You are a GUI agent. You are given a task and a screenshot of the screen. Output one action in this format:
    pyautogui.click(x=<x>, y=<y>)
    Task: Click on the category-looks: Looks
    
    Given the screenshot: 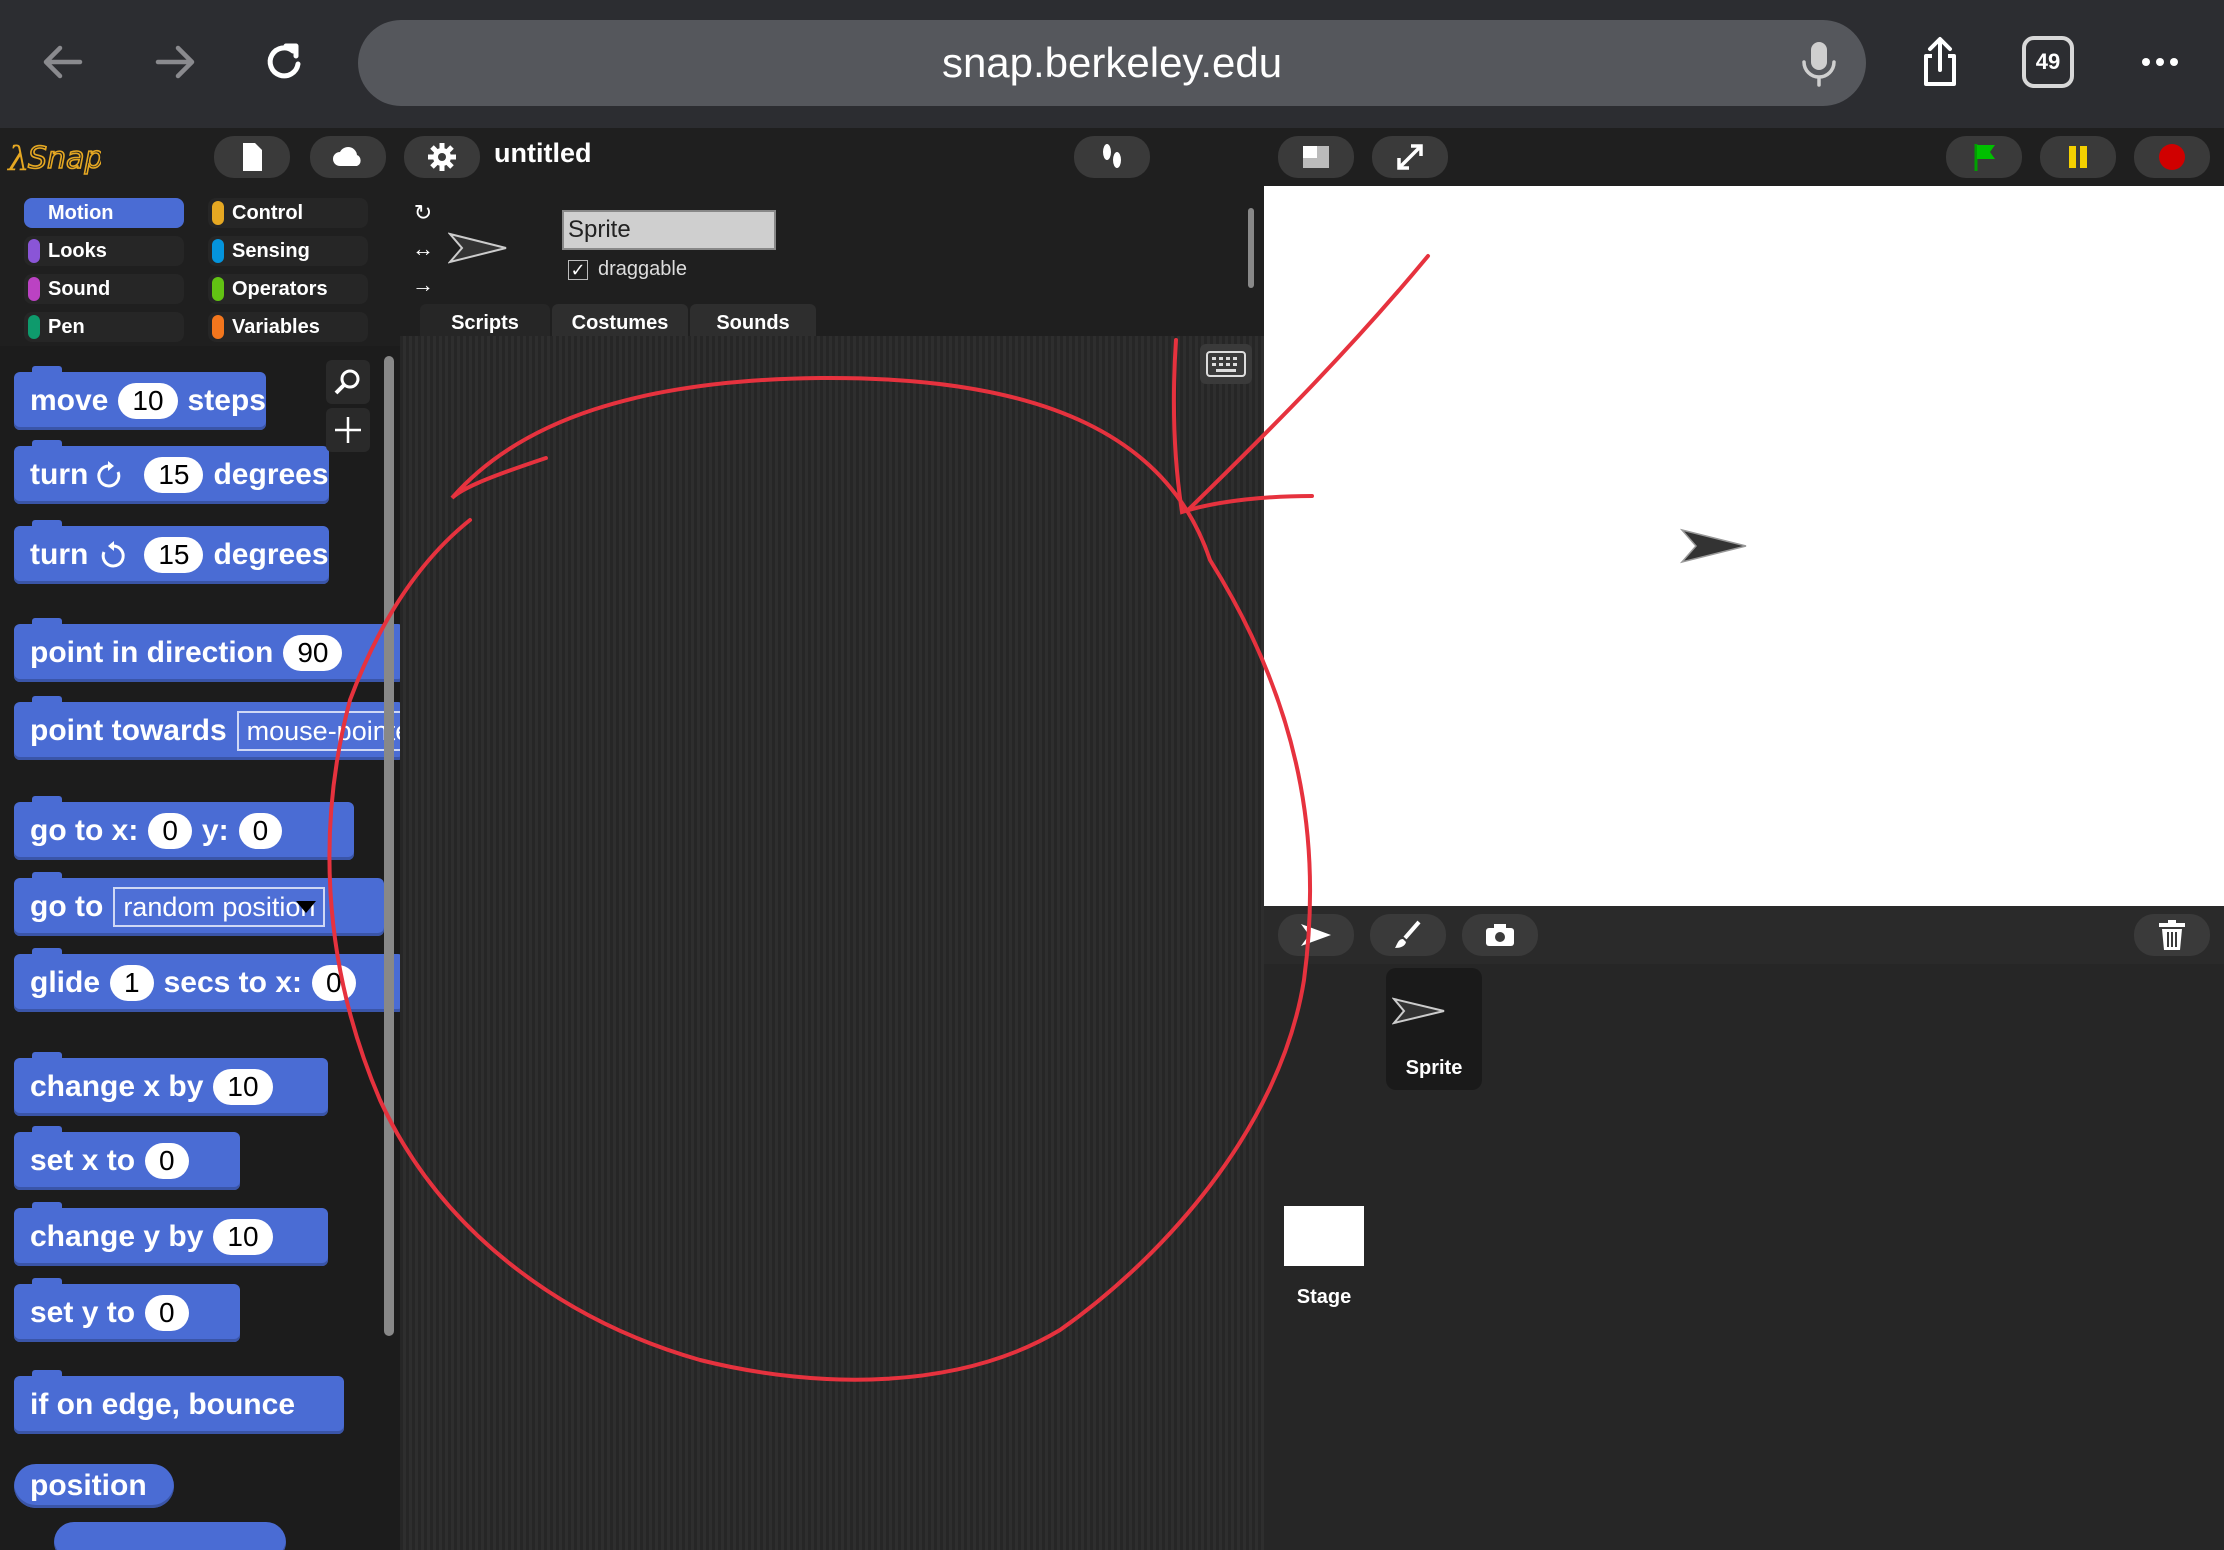 What is the action you would take?
    pyautogui.click(x=104, y=251)
    